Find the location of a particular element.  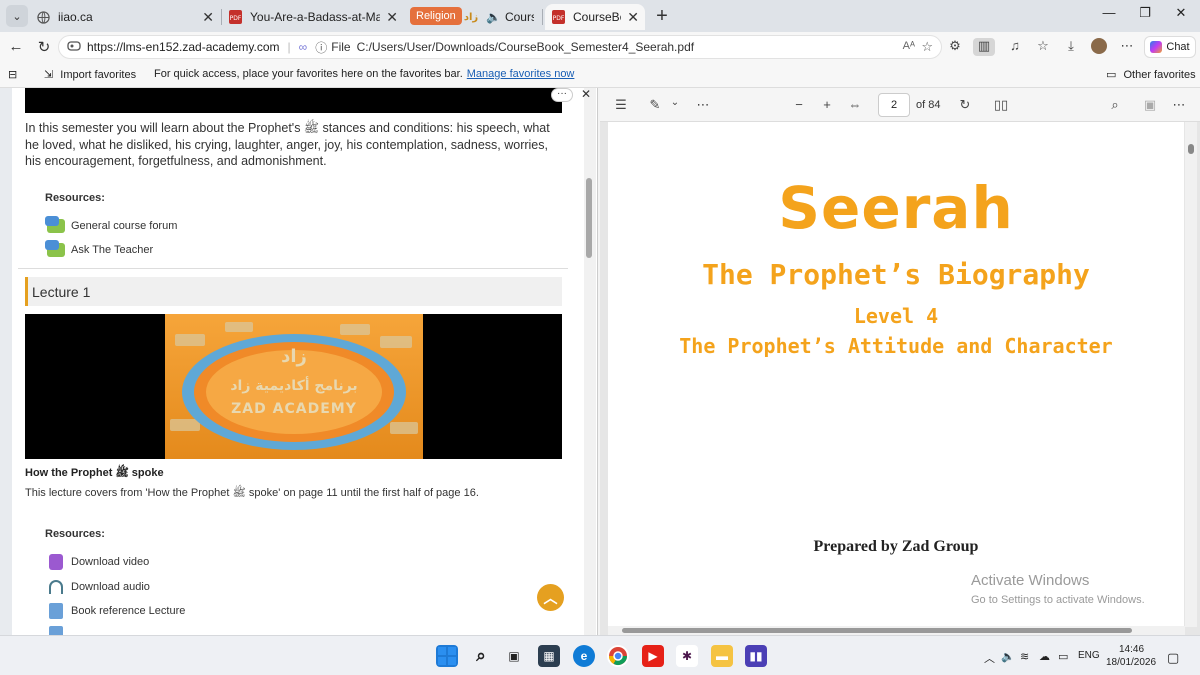

download-audio-link: Download audio is located at coordinates (98, 587).